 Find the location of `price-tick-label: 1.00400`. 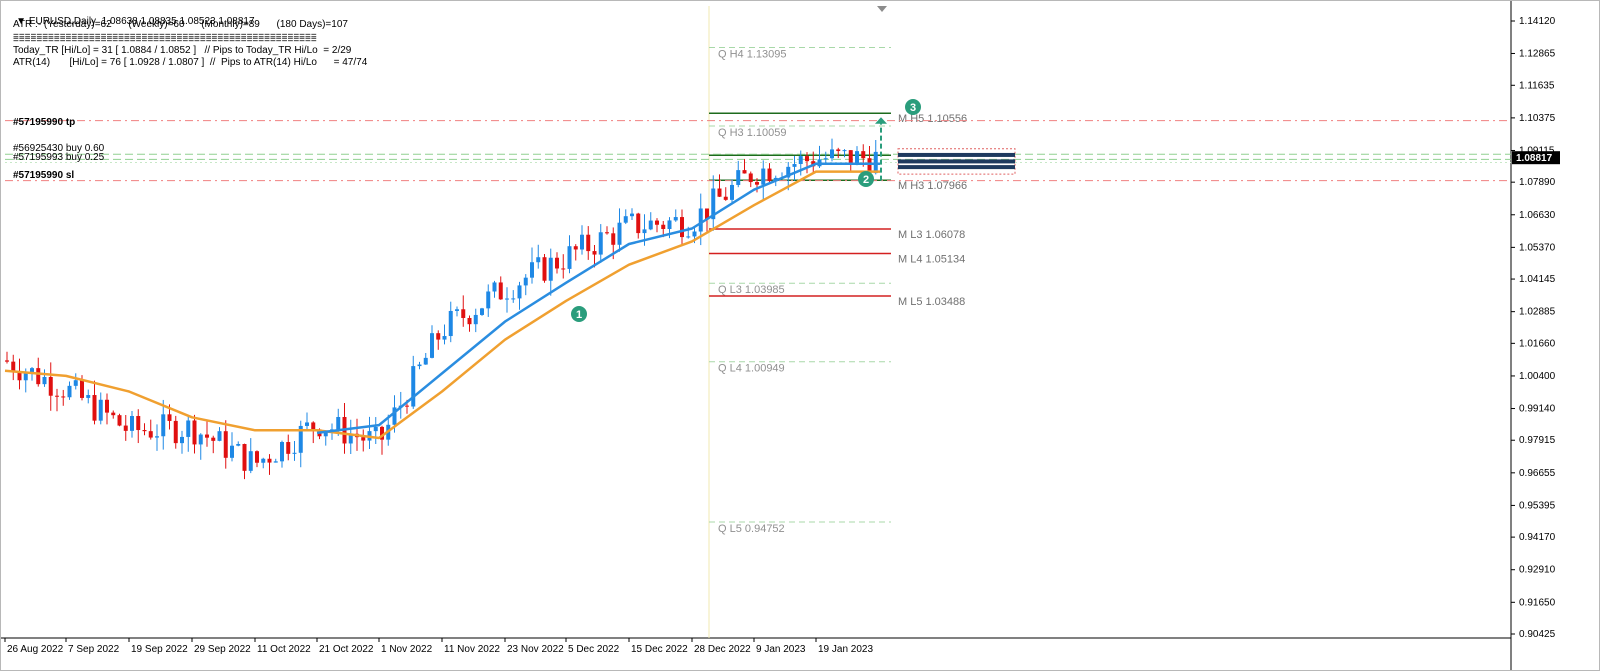

price-tick-label: 1.00400 is located at coordinates (1537, 376).